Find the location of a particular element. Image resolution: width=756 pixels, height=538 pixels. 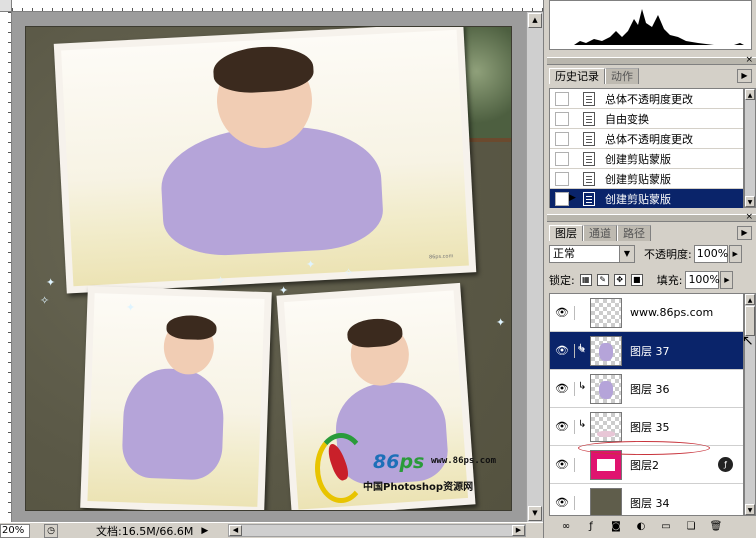

horizontal-ruler is located at coordinates (277, 6).